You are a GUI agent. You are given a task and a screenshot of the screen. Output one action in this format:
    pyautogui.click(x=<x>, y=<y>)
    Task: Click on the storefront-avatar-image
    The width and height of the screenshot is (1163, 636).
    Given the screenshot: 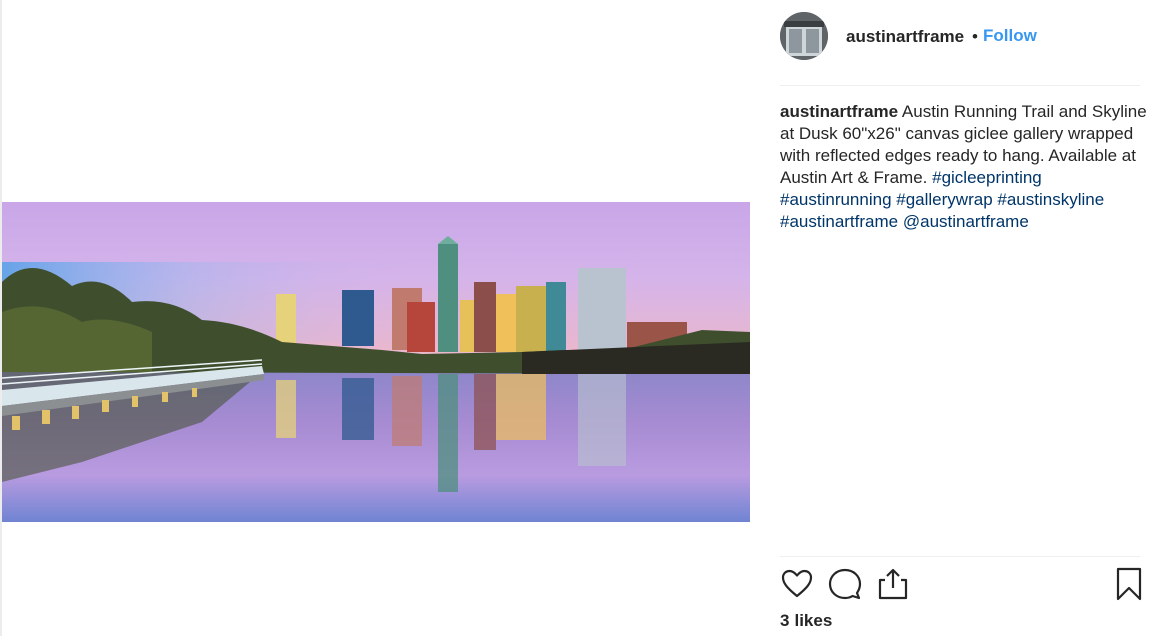 What is the action you would take?
    pyautogui.click(x=804, y=36)
    